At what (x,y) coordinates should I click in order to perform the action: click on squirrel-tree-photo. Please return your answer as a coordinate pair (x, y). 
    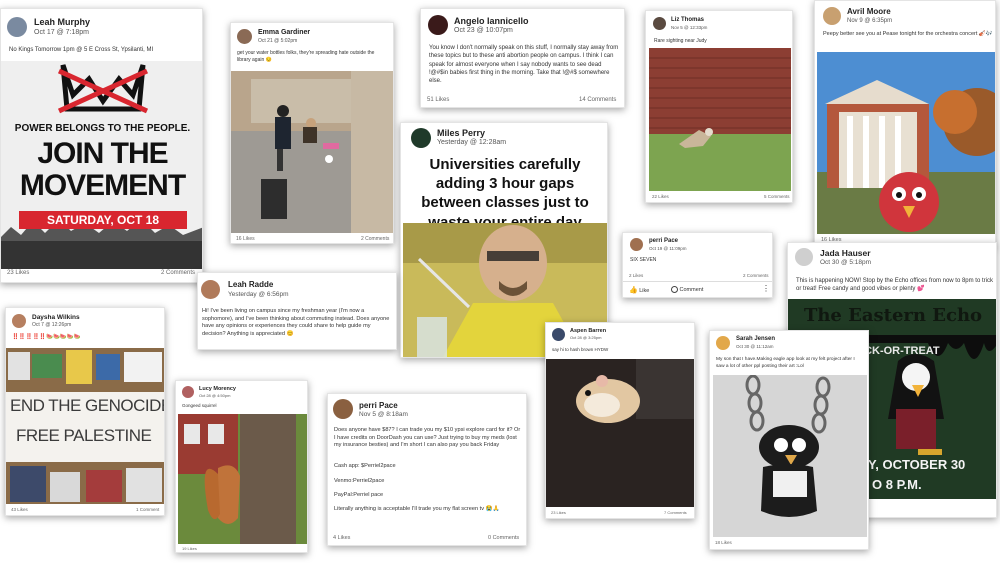
    Looking at the image, I should click on (242, 479).